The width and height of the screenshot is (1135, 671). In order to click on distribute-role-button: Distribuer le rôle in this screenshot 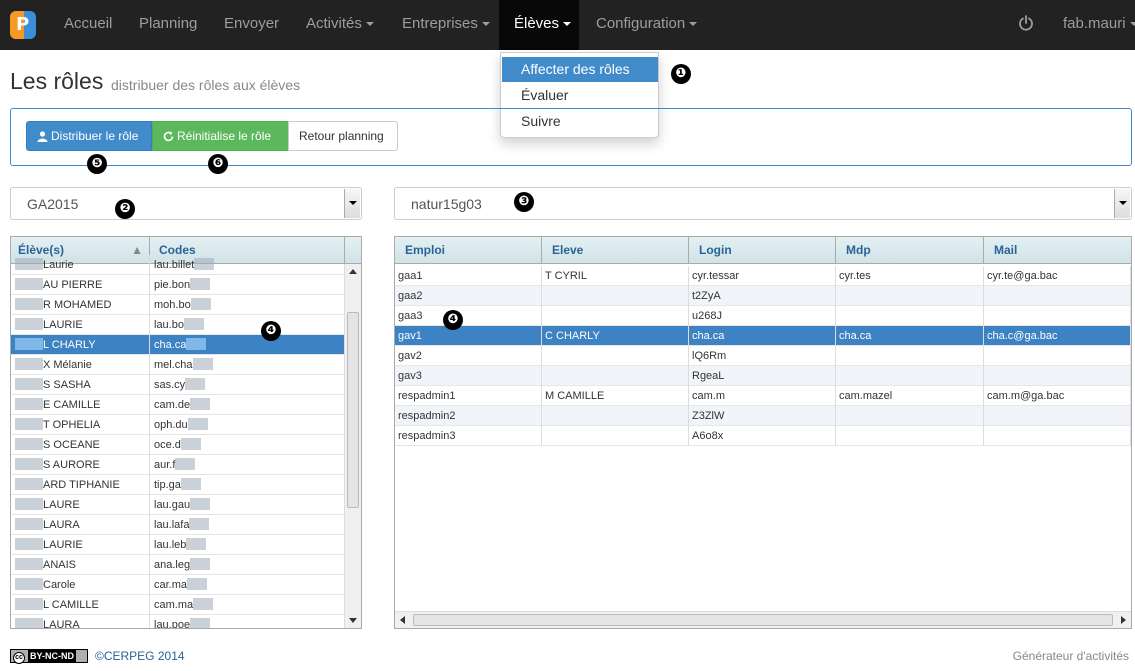, I will do `click(89, 136)`.